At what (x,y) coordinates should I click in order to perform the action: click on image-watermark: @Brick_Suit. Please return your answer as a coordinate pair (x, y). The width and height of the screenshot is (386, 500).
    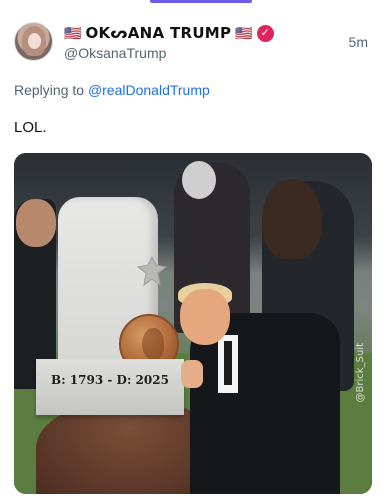
    Looking at the image, I should click on (360, 373).